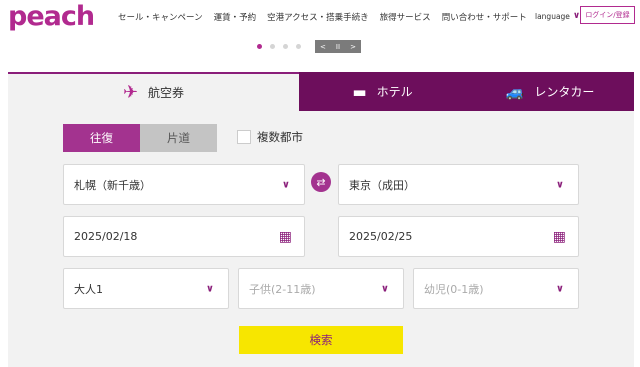  I want to click on one-way-button: 片道, so click(178, 138).